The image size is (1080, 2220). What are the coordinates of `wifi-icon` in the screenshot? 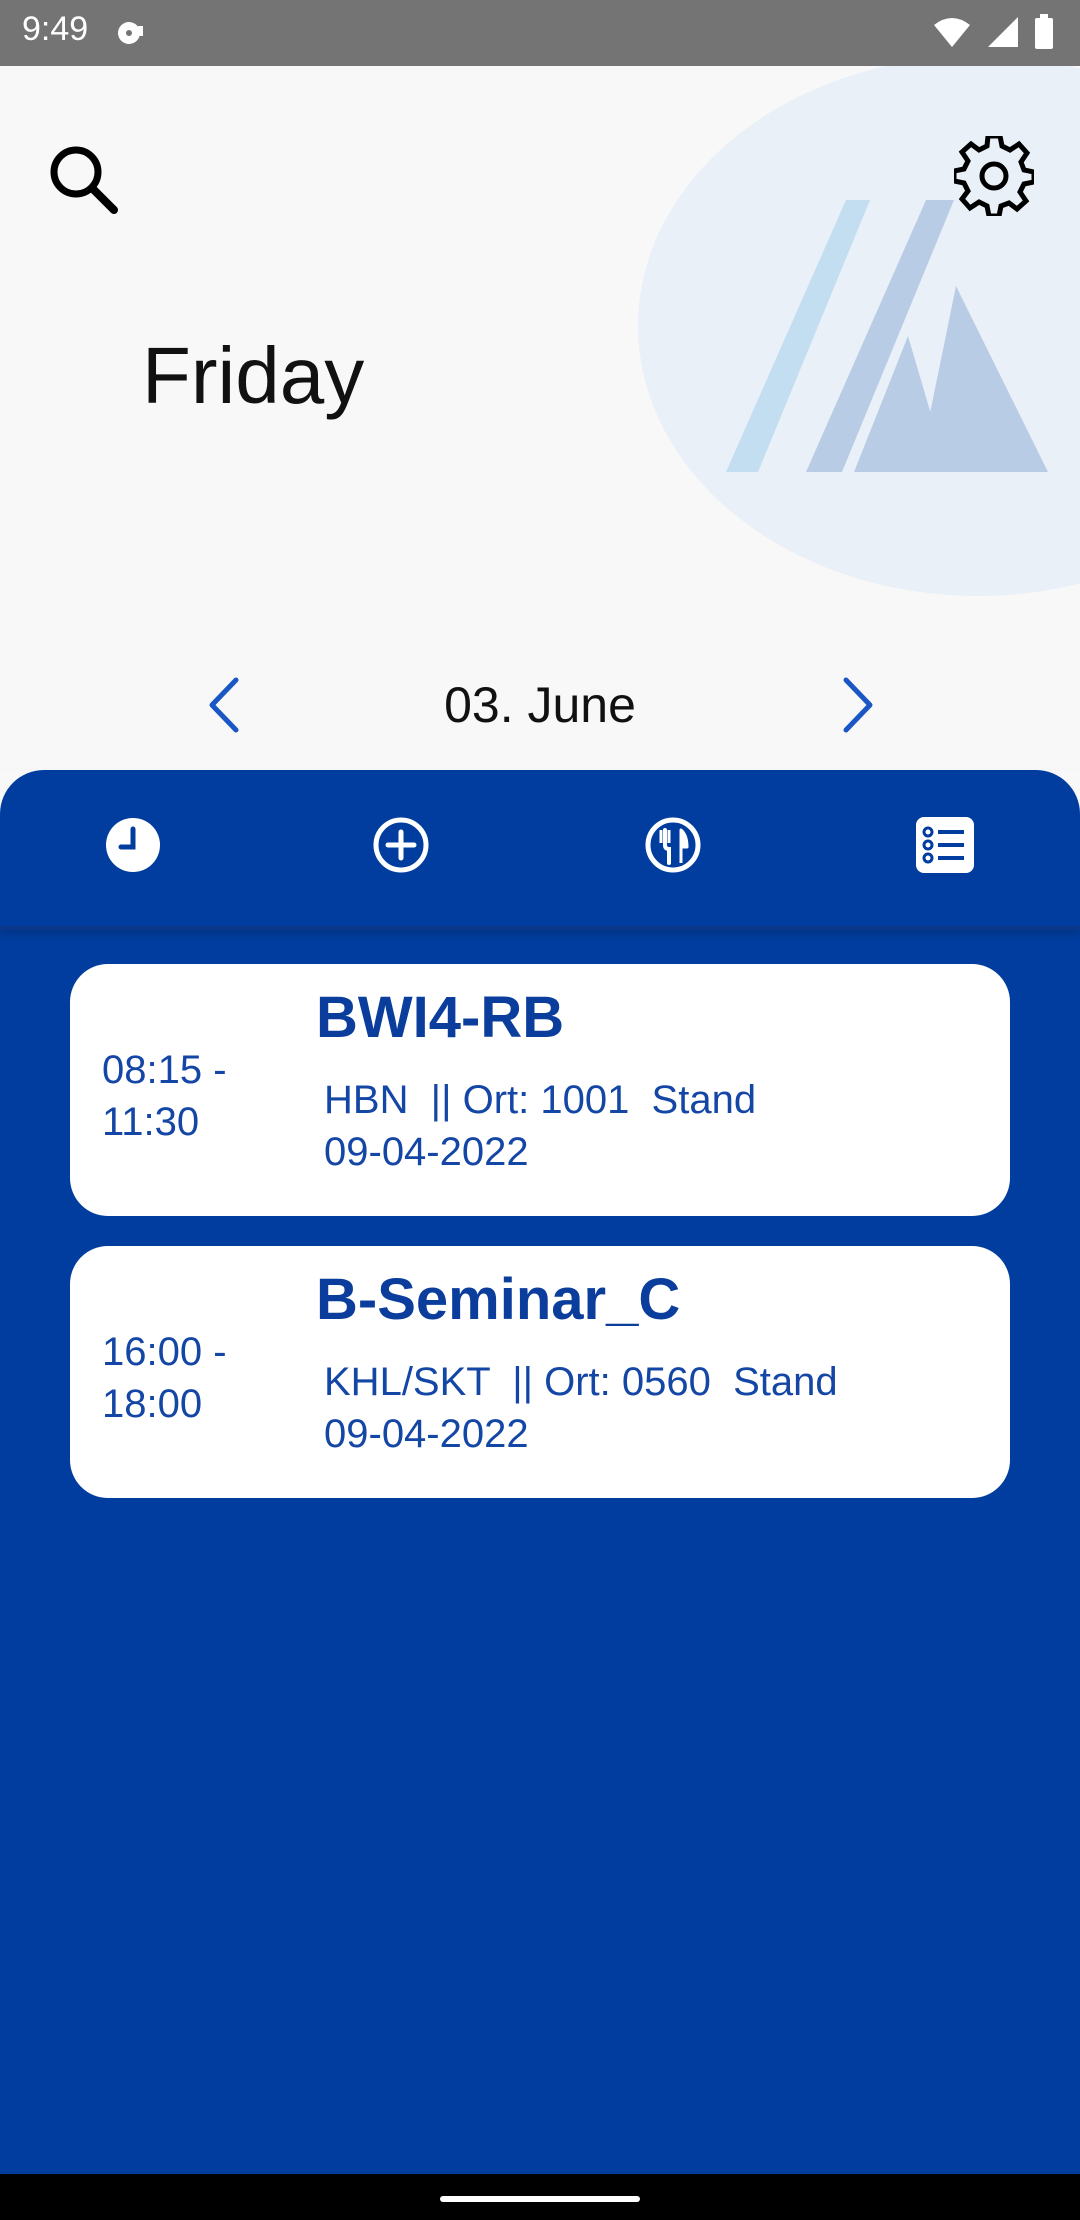 It's located at (952, 32).